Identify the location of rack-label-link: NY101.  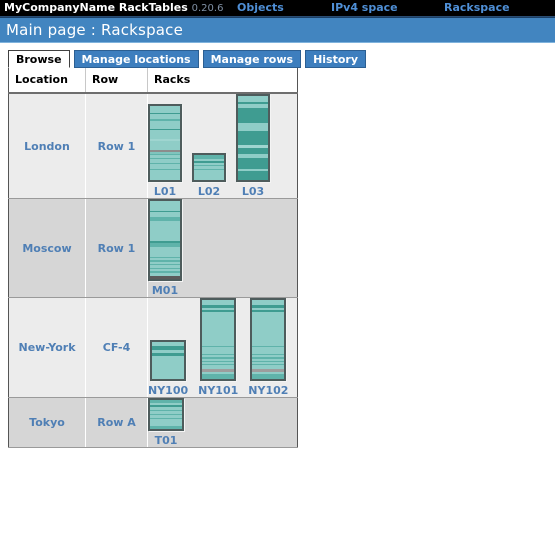
(218, 390).